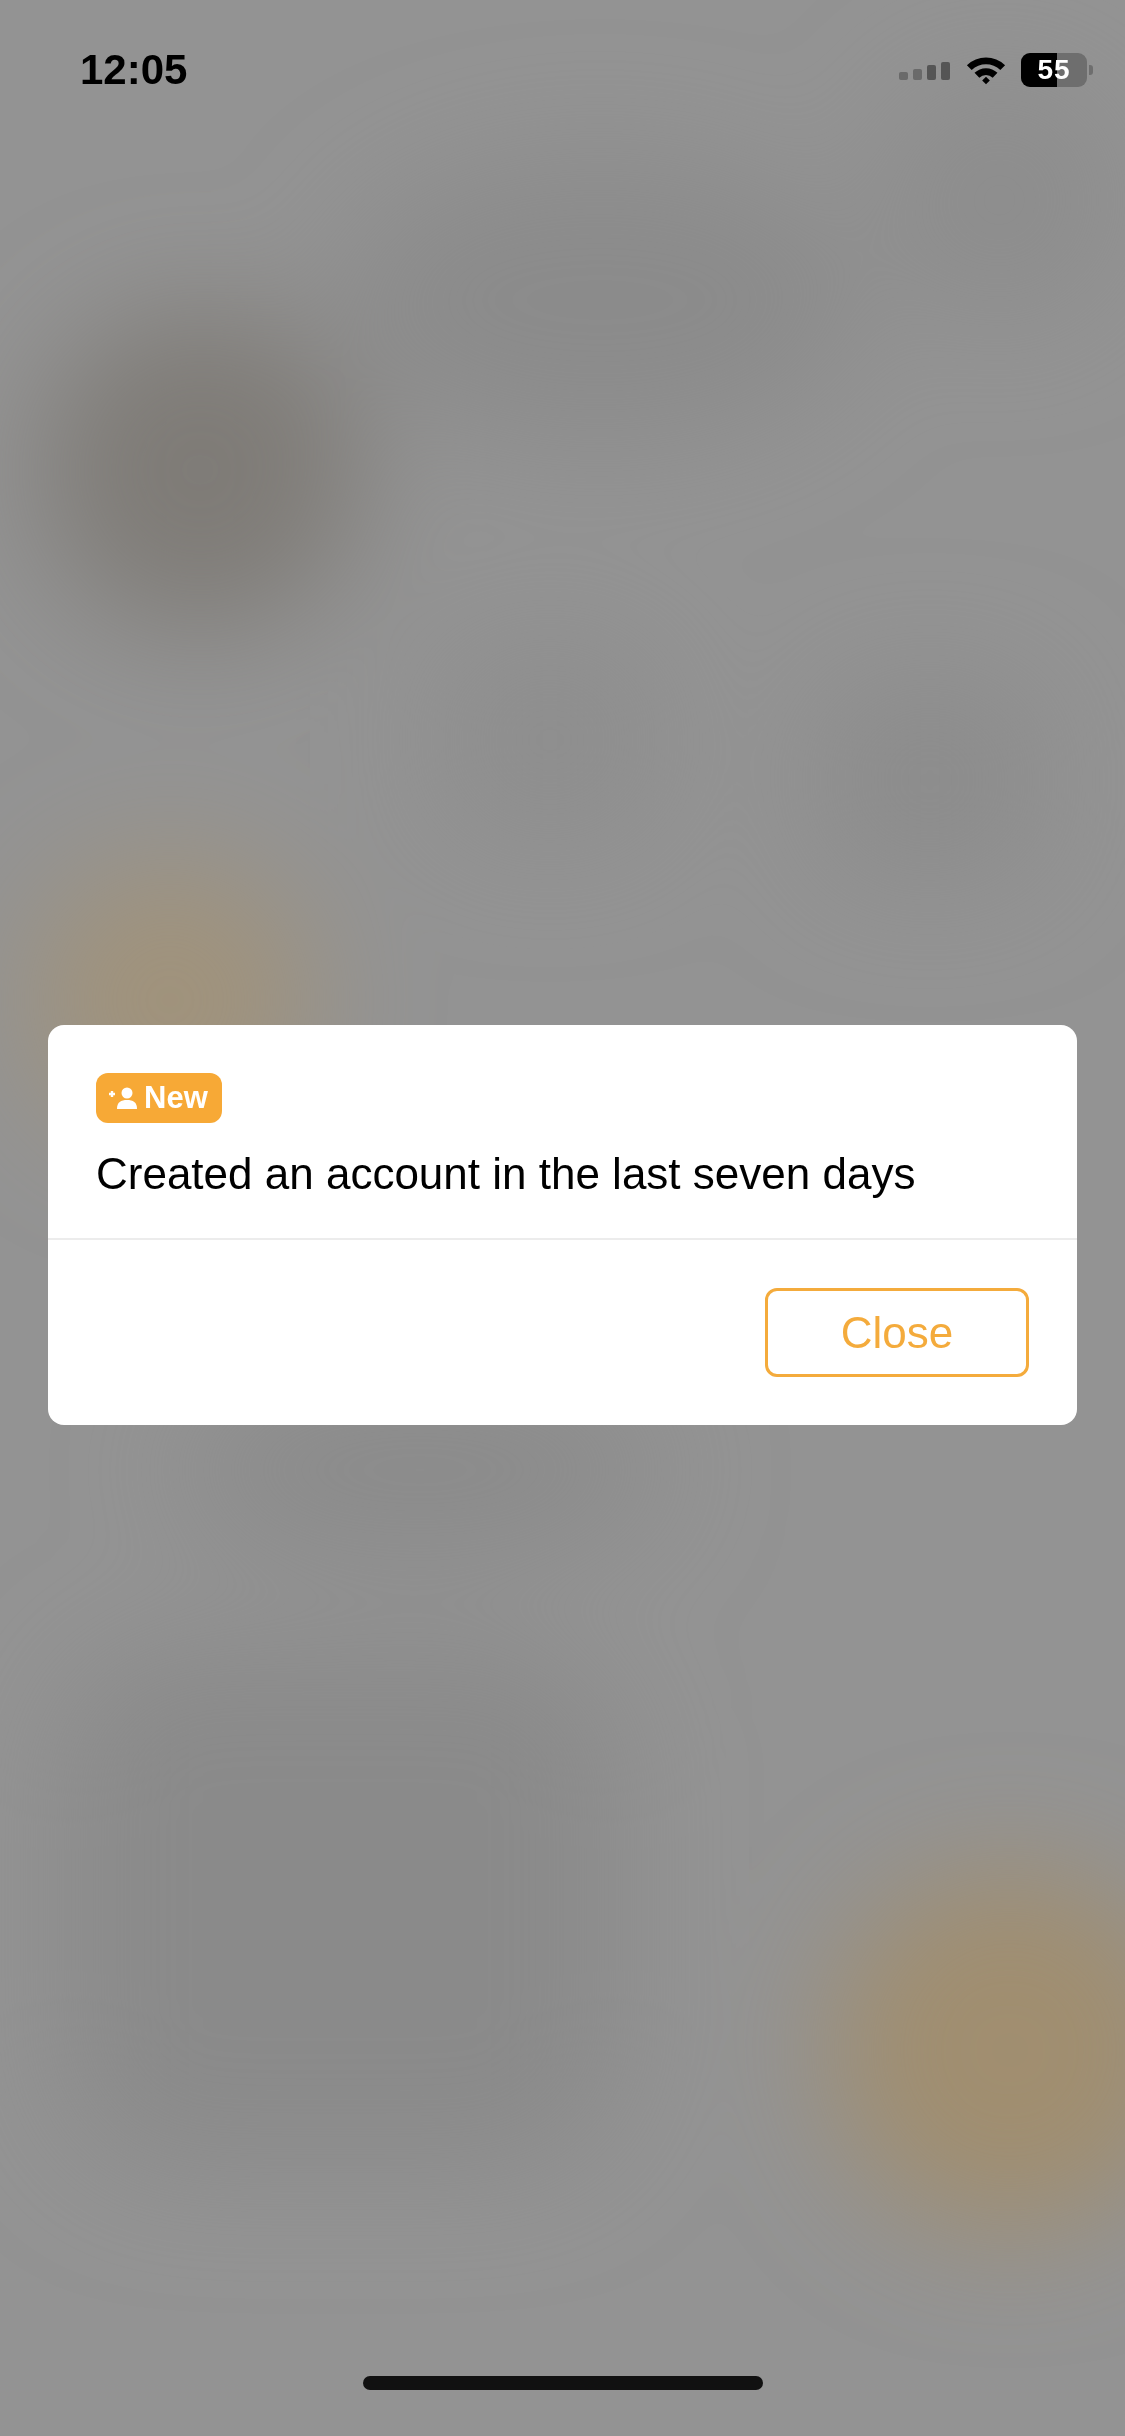 The width and height of the screenshot is (1125, 2436). Describe the element at coordinates (1054, 70) in the screenshot. I see `battery-level: 55` at that location.